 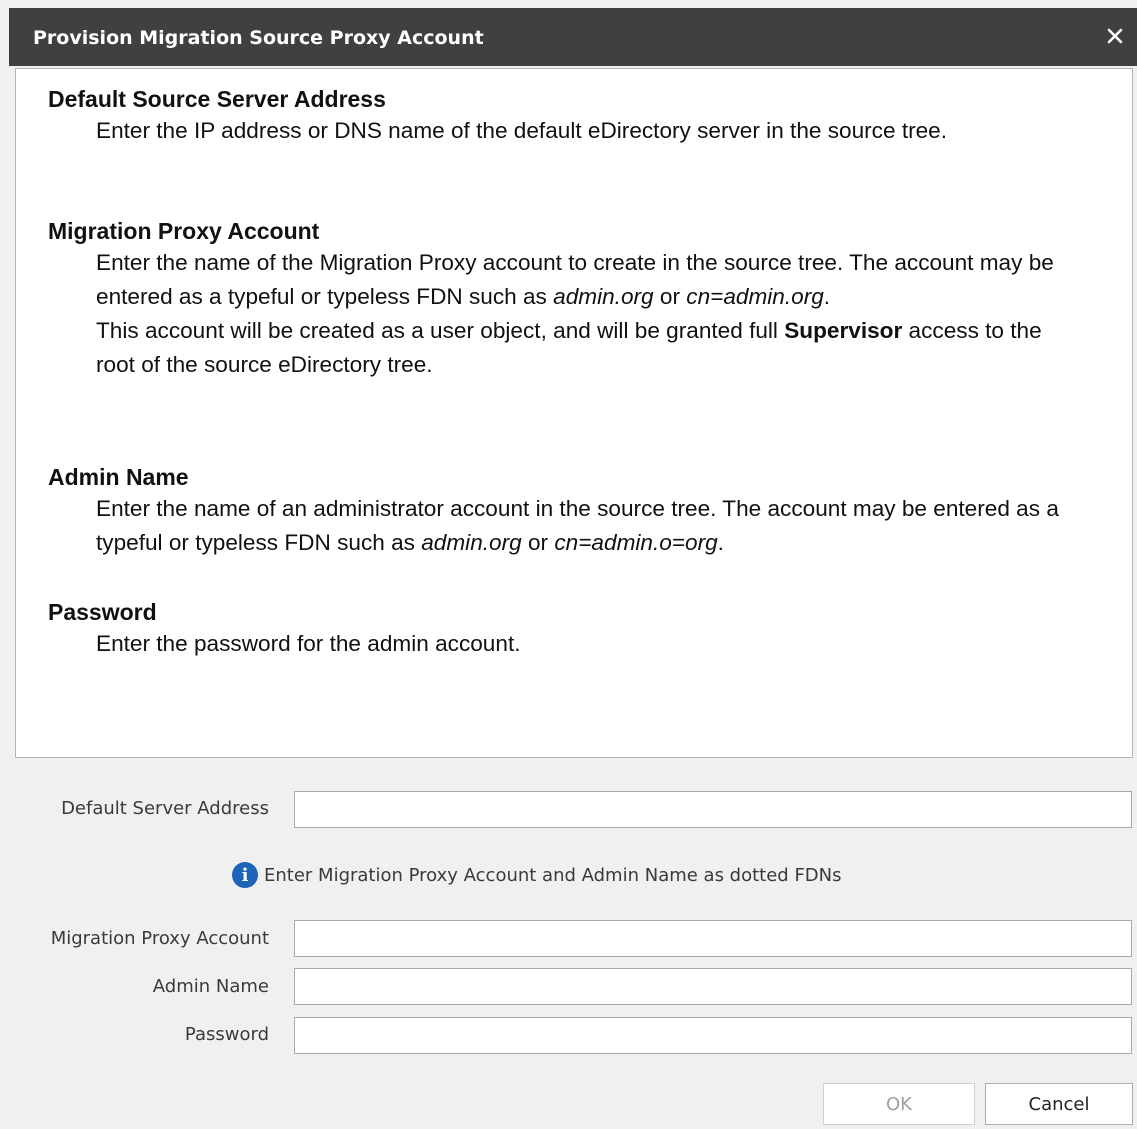 What do you see at coordinates (210, 986) in the screenshot?
I see `admin-name-label: Admin Name` at bounding box center [210, 986].